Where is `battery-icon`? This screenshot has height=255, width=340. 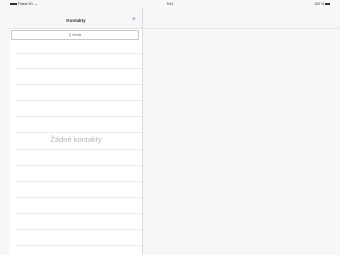 battery-icon is located at coordinates (327, 4).